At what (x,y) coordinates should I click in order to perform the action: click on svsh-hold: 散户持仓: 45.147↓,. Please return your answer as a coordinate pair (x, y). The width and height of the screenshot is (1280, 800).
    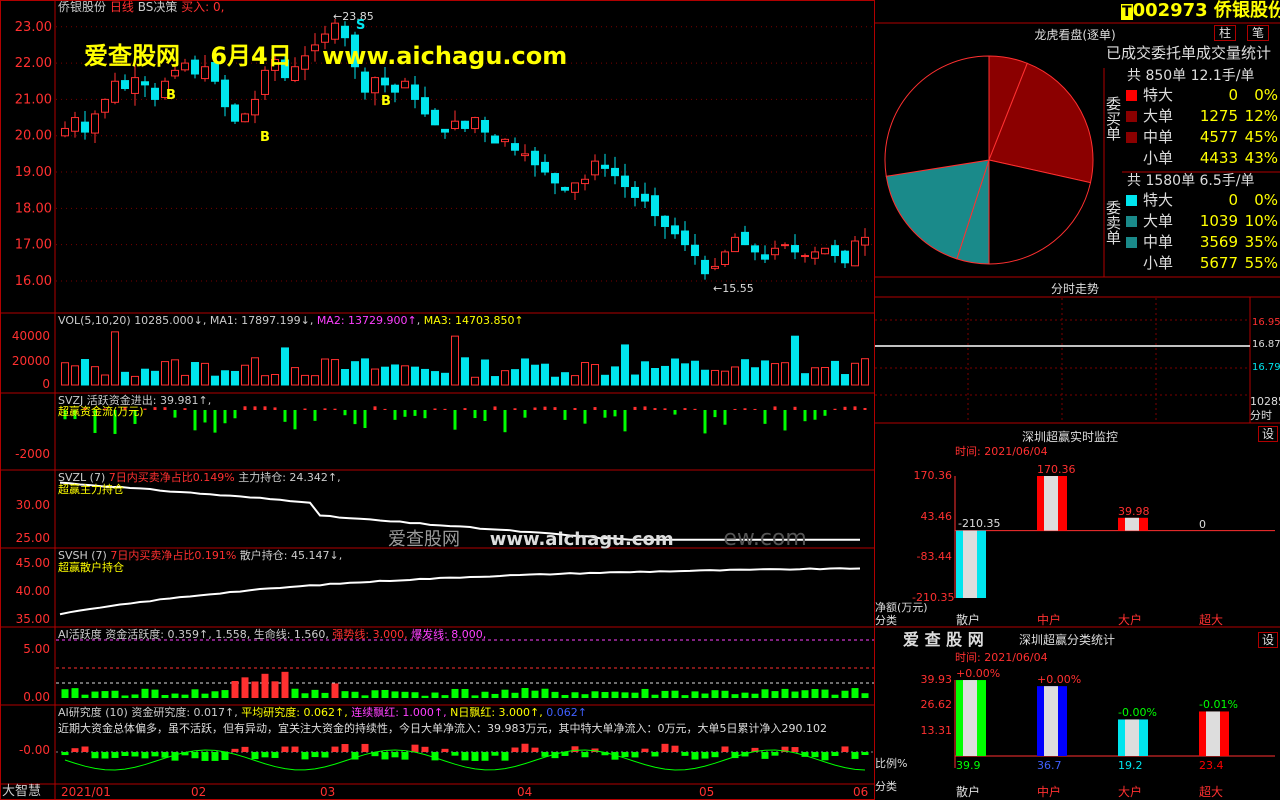
    Looking at the image, I should click on (291, 555).